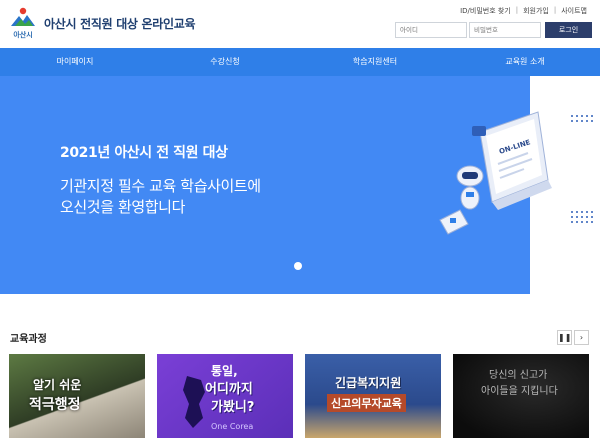 This screenshot has width=600, height=438. What do you see at coordinates (233, 407) in the screenshot?
I see `card-title-line3: 가봤니?` at bounding box center [233, 407].